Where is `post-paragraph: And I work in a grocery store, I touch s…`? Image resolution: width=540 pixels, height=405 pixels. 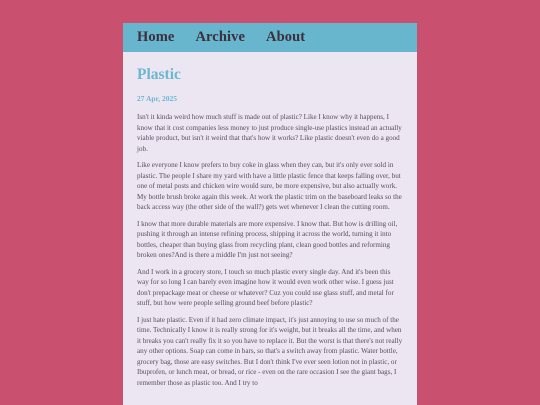 post-paragraph: And I work in a grocery store, I touch s… is located at coordinates (265, 287).